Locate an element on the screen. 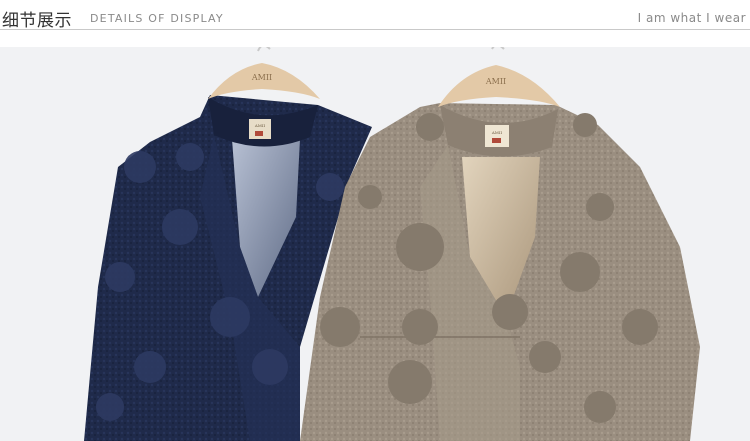 This screenshot has width=750, height=441. taupe-hanger-logo: AMII is located at coordinates (495, 81).